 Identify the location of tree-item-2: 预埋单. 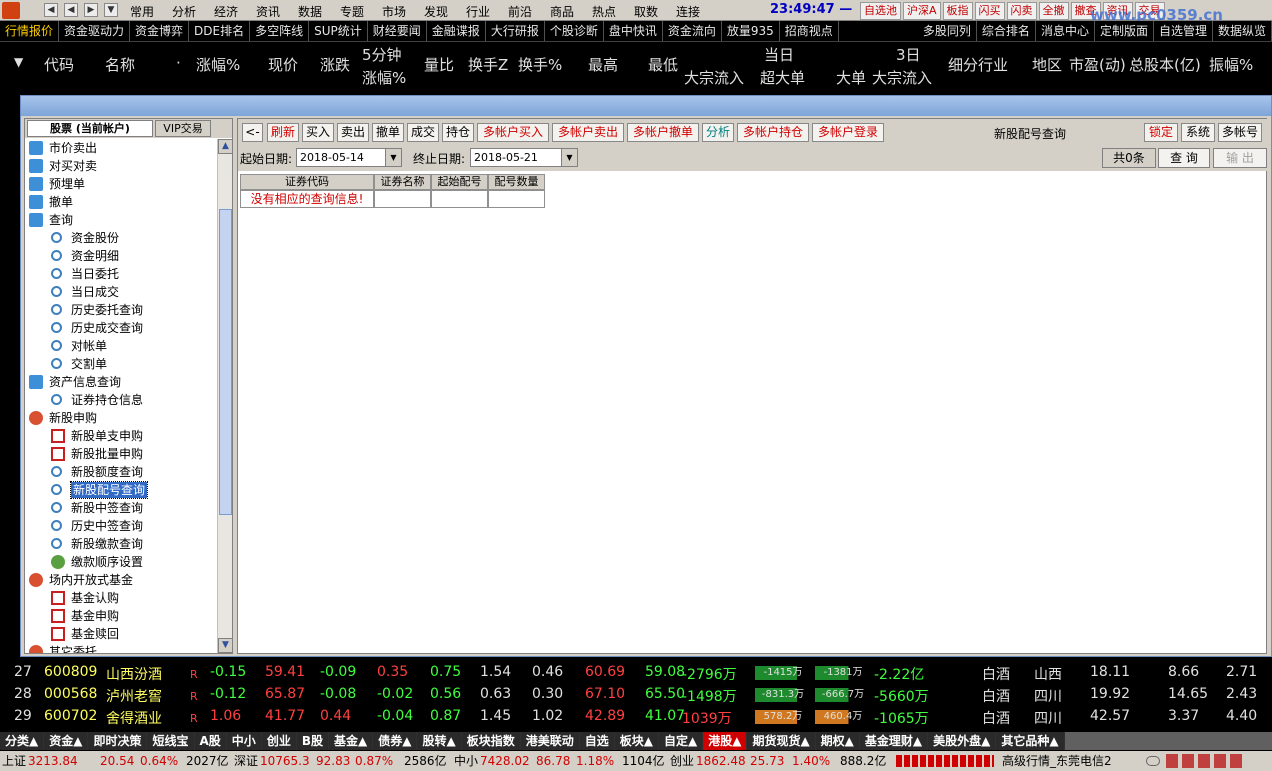
(125, 184).